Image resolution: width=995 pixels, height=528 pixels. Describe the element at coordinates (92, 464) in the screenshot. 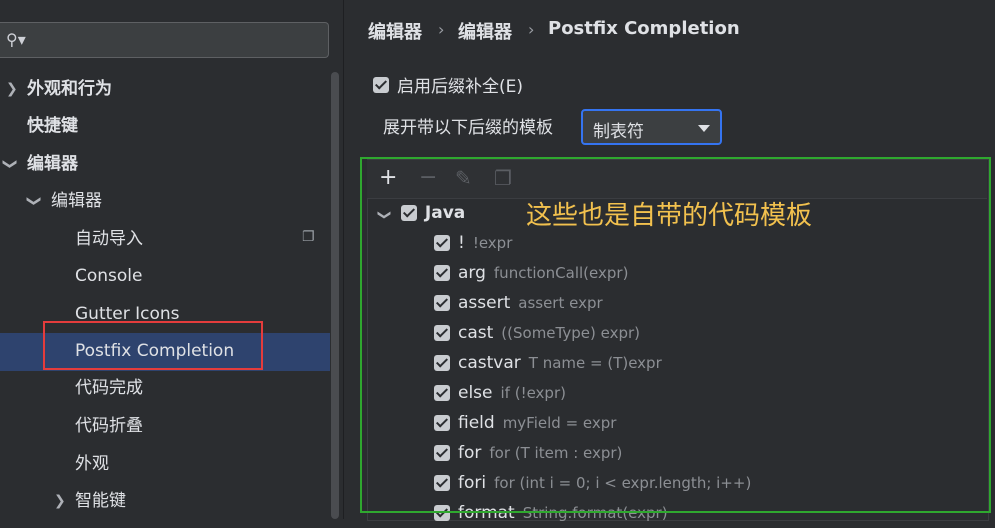

I see `sidebar-item-appearance-sub: 外观` at that location.